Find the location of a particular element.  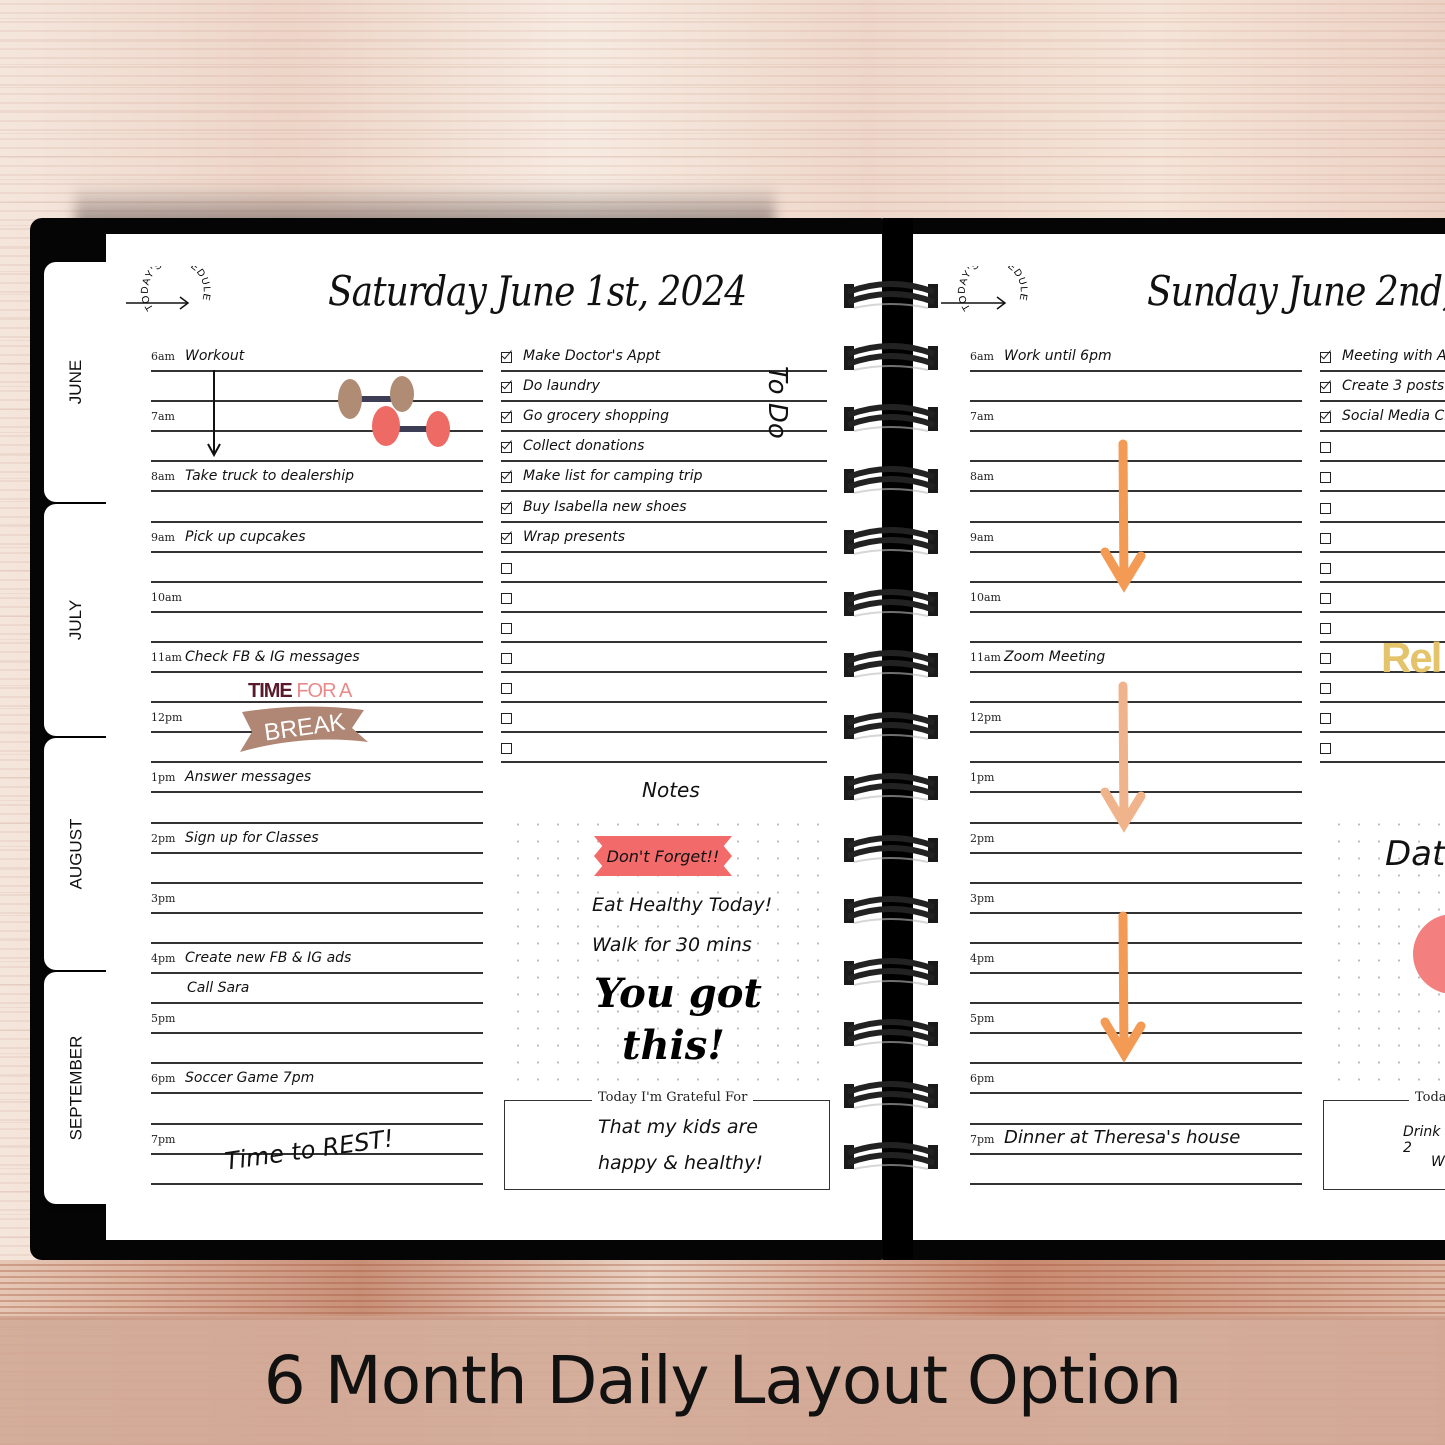

time-label: 3pm is located at coordinates (982, 898).